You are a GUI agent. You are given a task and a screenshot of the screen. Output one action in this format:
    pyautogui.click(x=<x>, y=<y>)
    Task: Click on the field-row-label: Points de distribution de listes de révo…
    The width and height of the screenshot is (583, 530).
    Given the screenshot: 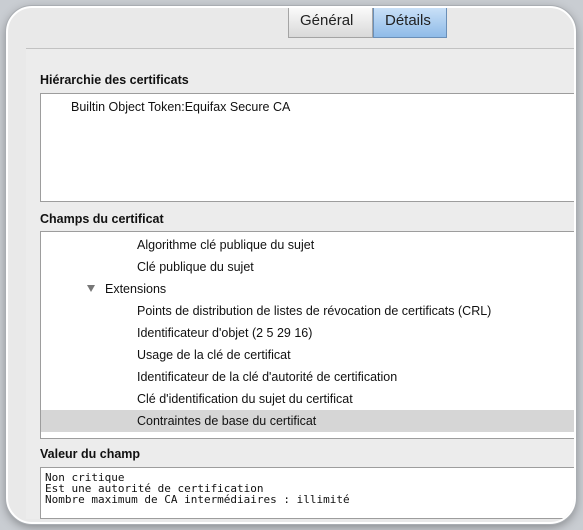 What is the action you would take?
    pyautogui.click(x=314, y=311)
    